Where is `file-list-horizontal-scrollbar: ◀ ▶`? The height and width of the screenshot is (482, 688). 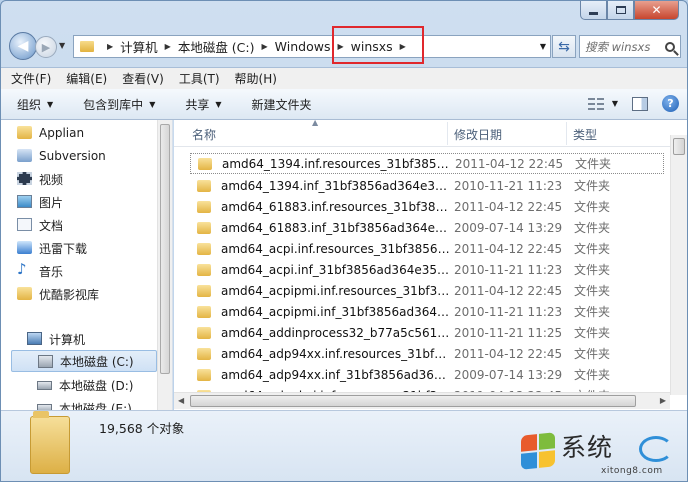
file-list-horizontal-scrollbar: ◀ ▶ is located at coordinates (422, 400).